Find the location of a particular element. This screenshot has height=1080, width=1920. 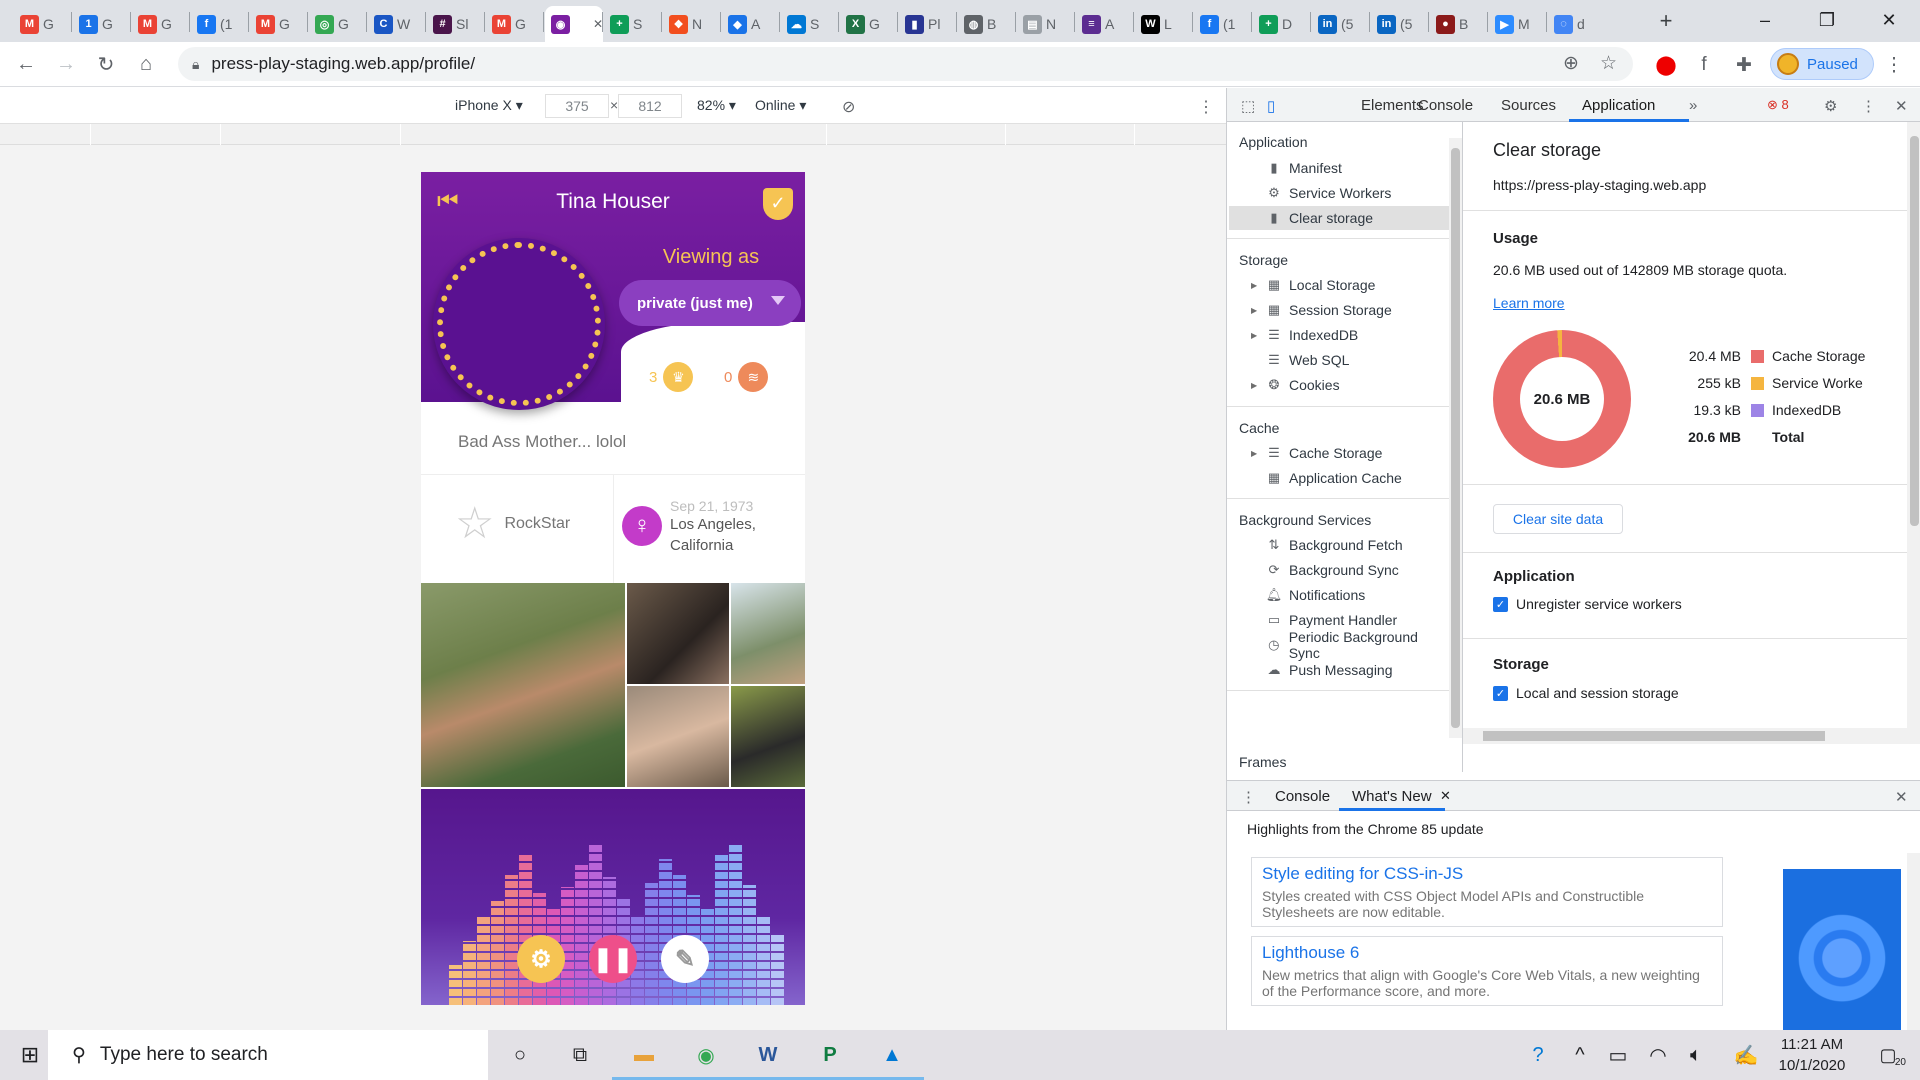

browser-tab: ≡ A is located at coordinates (1104, 24).